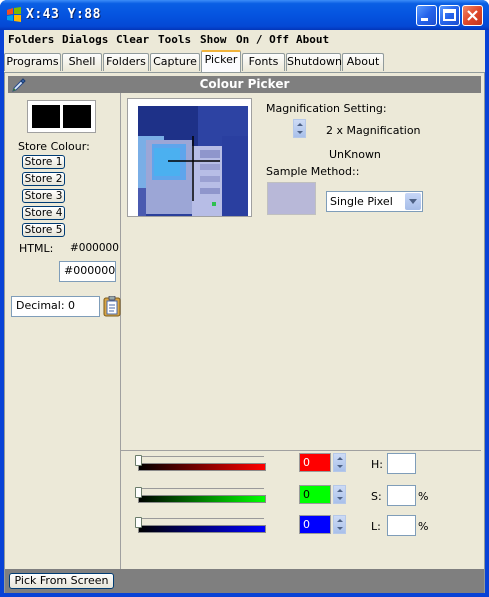  I want to click on tab-programs: Programs, so click(32, 62).